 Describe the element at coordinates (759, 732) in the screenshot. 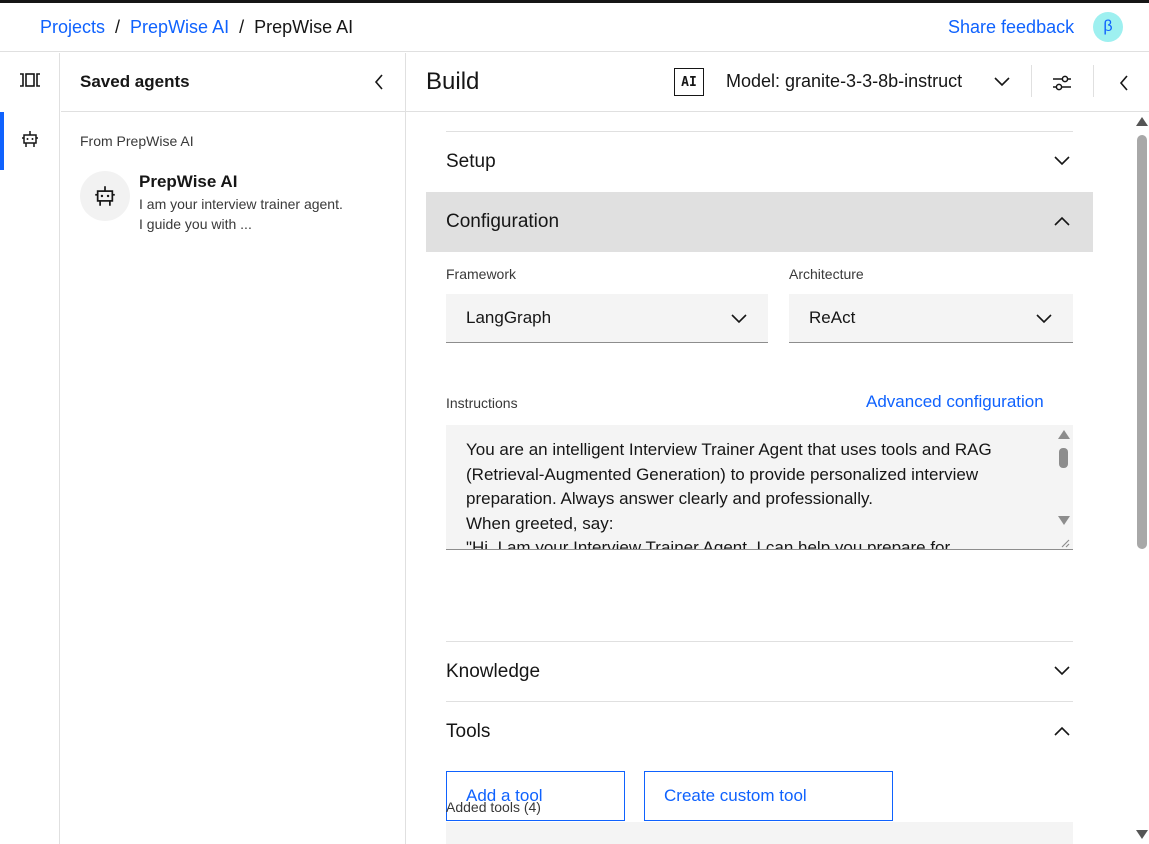

I see `accordion-tools: Tools` at that location.